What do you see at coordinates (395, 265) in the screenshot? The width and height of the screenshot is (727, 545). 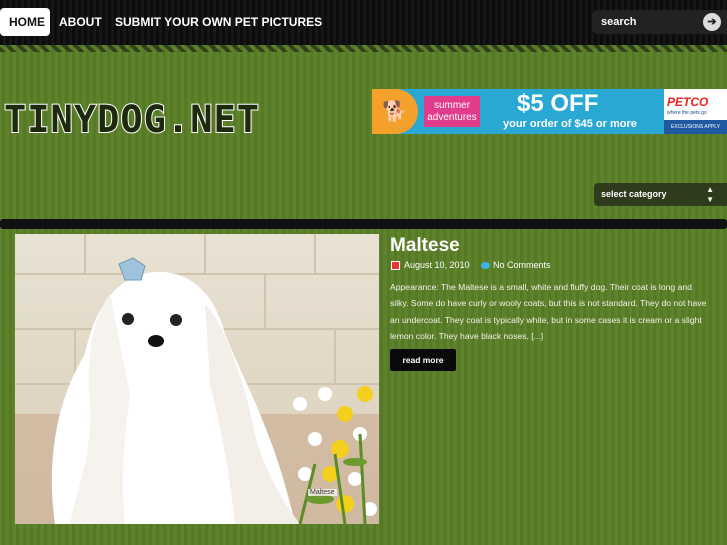 I see `calendar-icon` at bounding box center [395, 265].